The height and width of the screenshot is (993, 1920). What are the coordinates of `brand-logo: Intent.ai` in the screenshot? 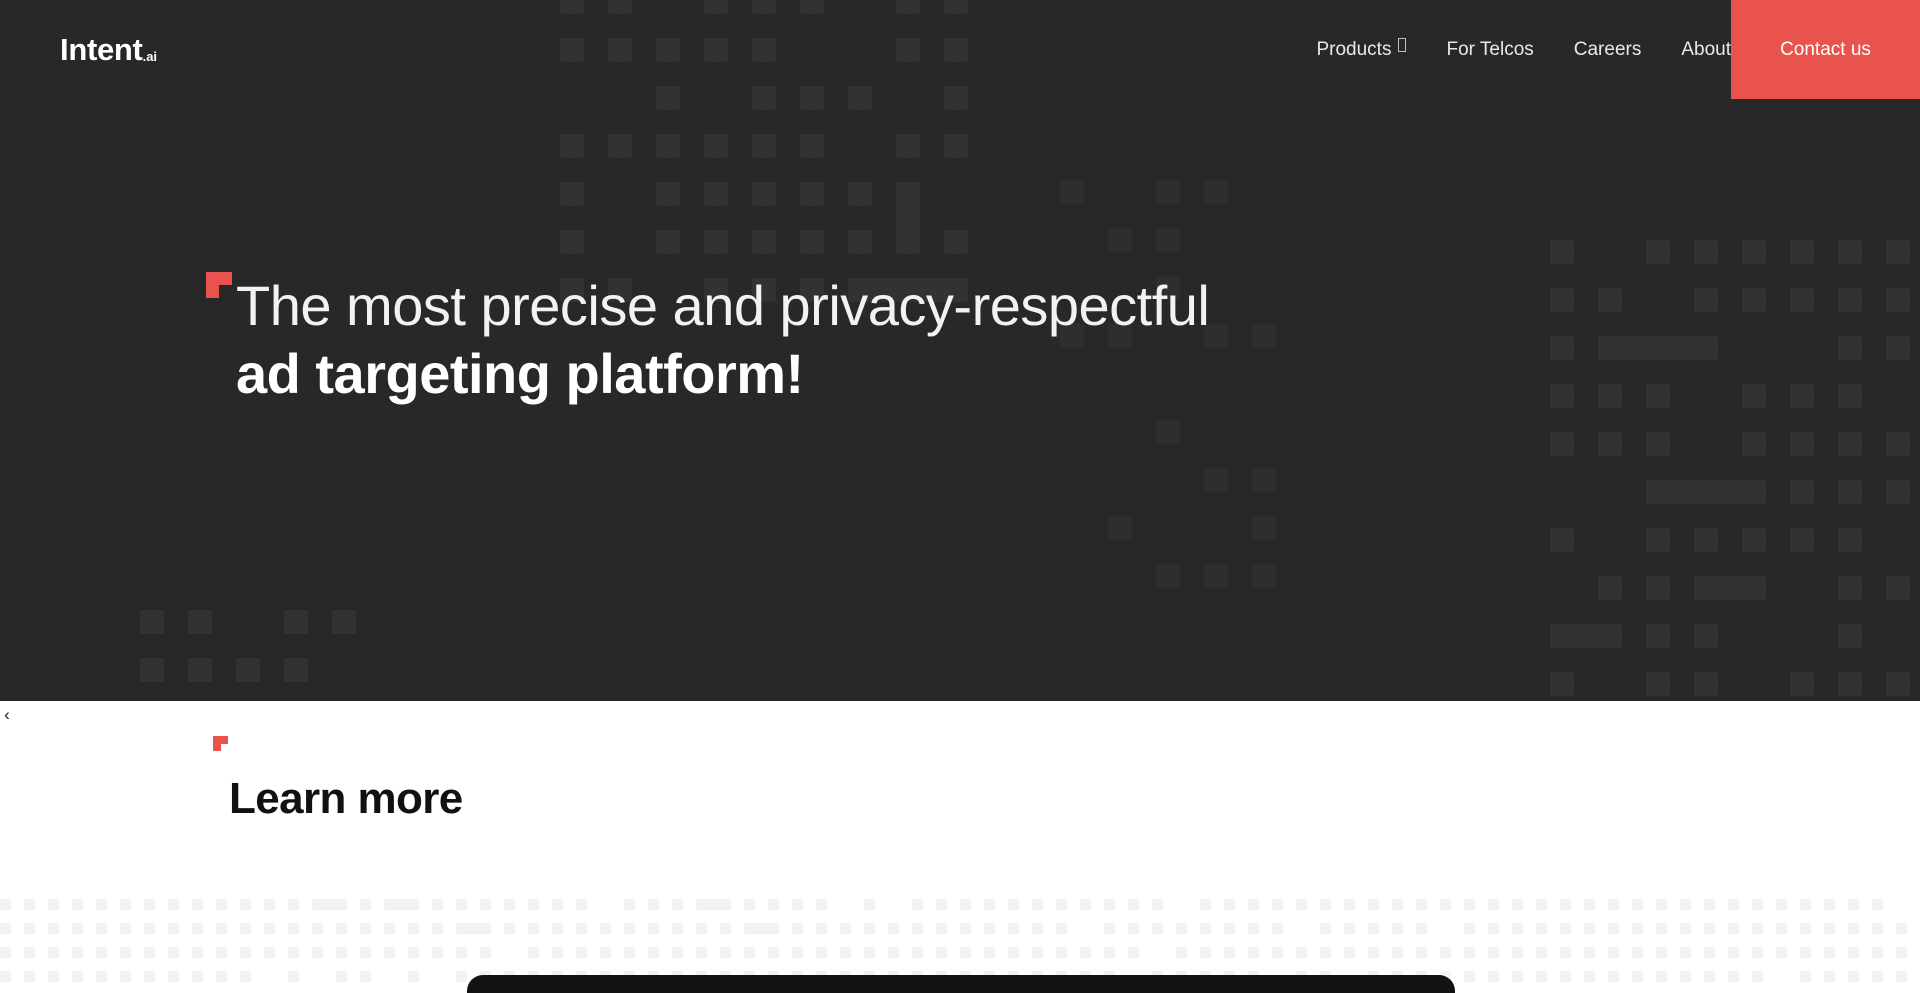 It's located at (108, 53).